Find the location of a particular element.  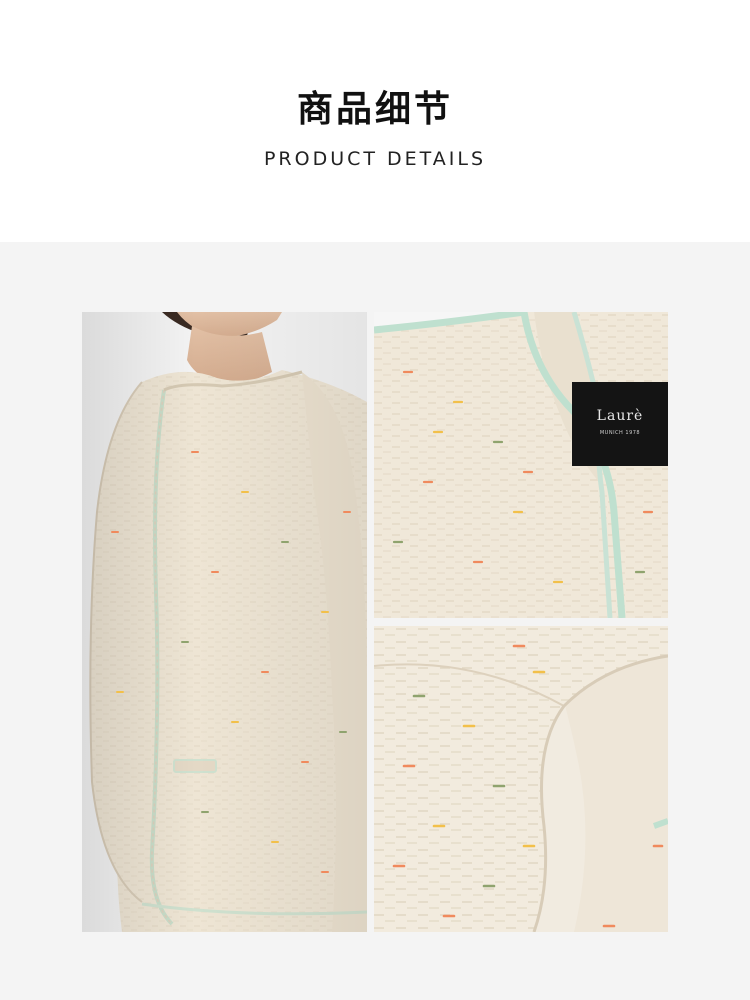

section-title: 商品细节 is located at coordinates (374, 109).